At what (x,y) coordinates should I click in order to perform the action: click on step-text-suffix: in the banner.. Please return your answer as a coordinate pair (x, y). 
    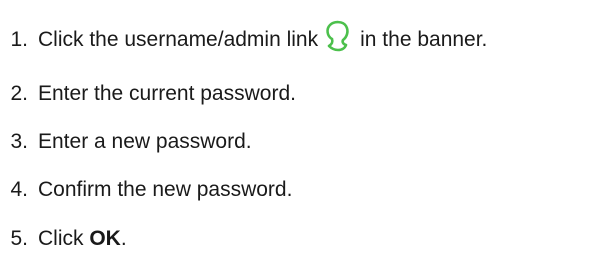
    Looking at the image, I should click on (424, 39).